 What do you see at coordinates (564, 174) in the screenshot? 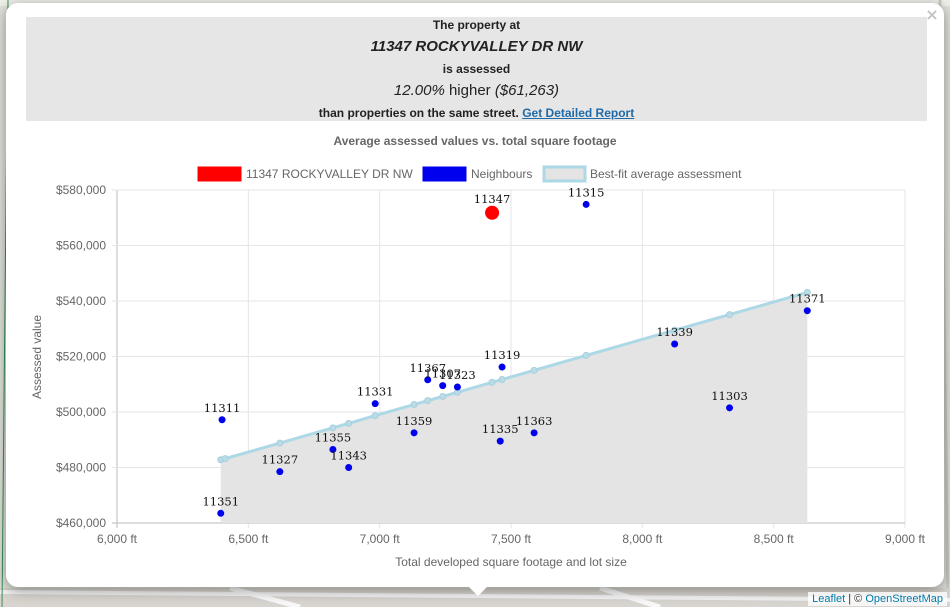
I see `legend-swatch-fit` at bounding box center [564, 174].